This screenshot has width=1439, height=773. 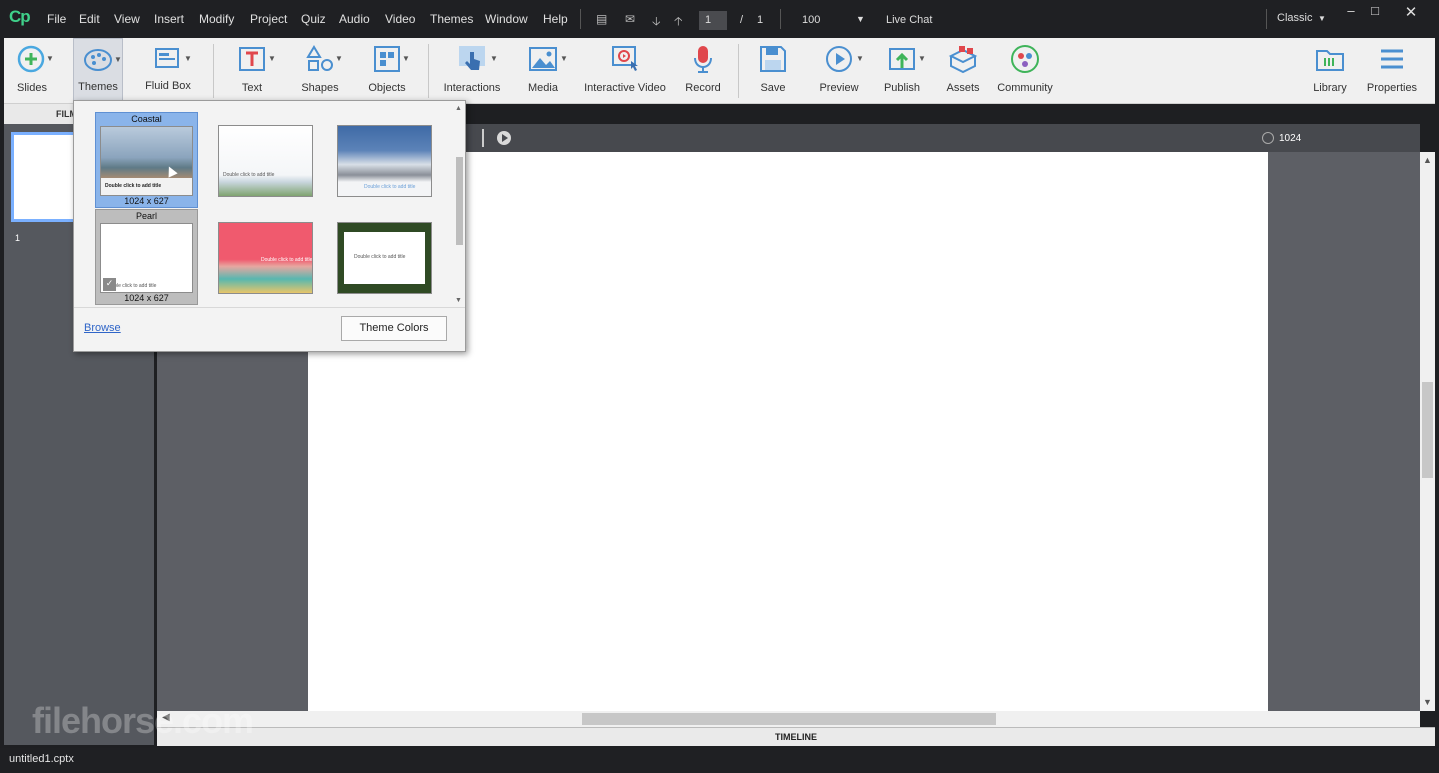 What do you see at coordinates (625, 71) in the screenshot?
I see `interactive-video-button: Interactive Video` at bounding box center [625, 71].